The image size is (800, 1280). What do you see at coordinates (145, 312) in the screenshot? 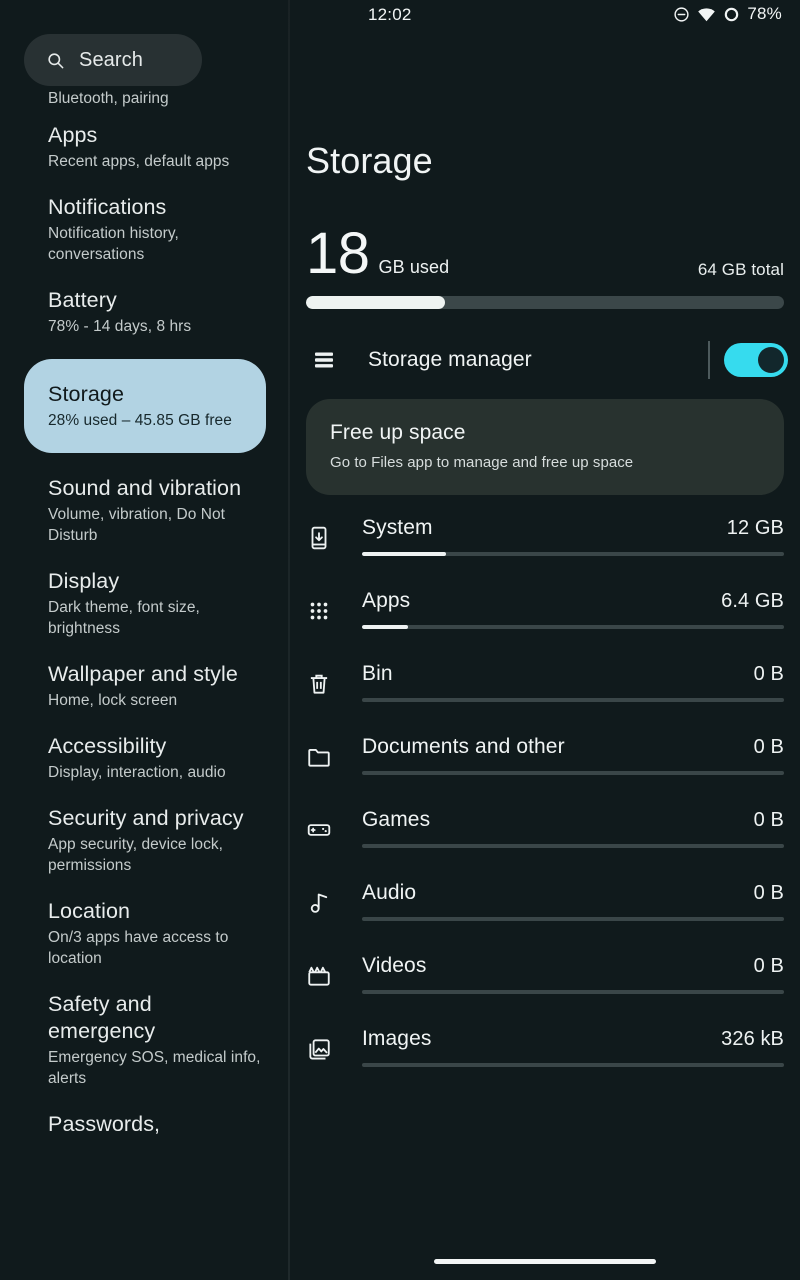
I see `sidebar-item-battery: Battery 78% - 14 days, 8 hrs` at bounding box center [145, 312].